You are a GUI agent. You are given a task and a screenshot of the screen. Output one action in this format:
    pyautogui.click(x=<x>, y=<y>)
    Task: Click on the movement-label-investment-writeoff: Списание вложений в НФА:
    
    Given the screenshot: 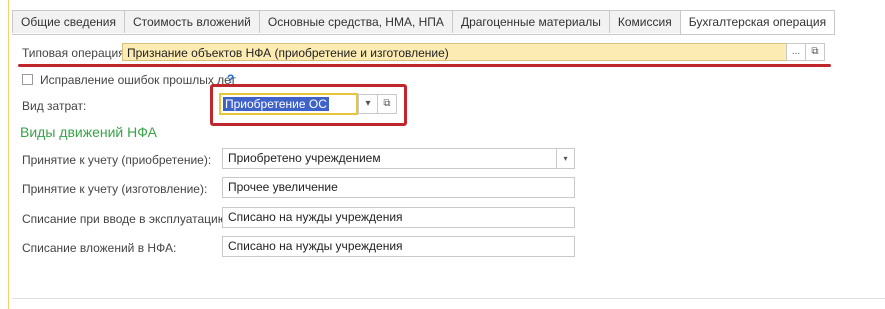 What is the action you would take?
    pyautogui.click(x=99, y=248)
    